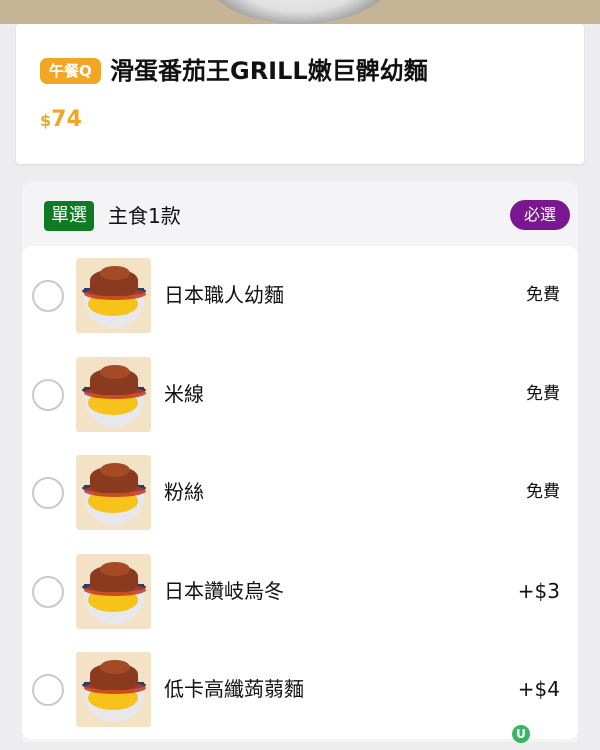 This screenshot has height=750, width=600. I want to click on option-price: +$4, so click(538, 689).